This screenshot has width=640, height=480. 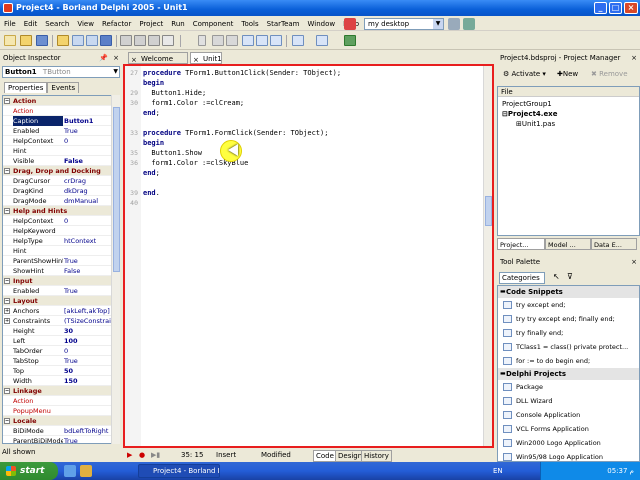 I want to click on property-row: ParentShowHint True, so click(x=61, y=261).